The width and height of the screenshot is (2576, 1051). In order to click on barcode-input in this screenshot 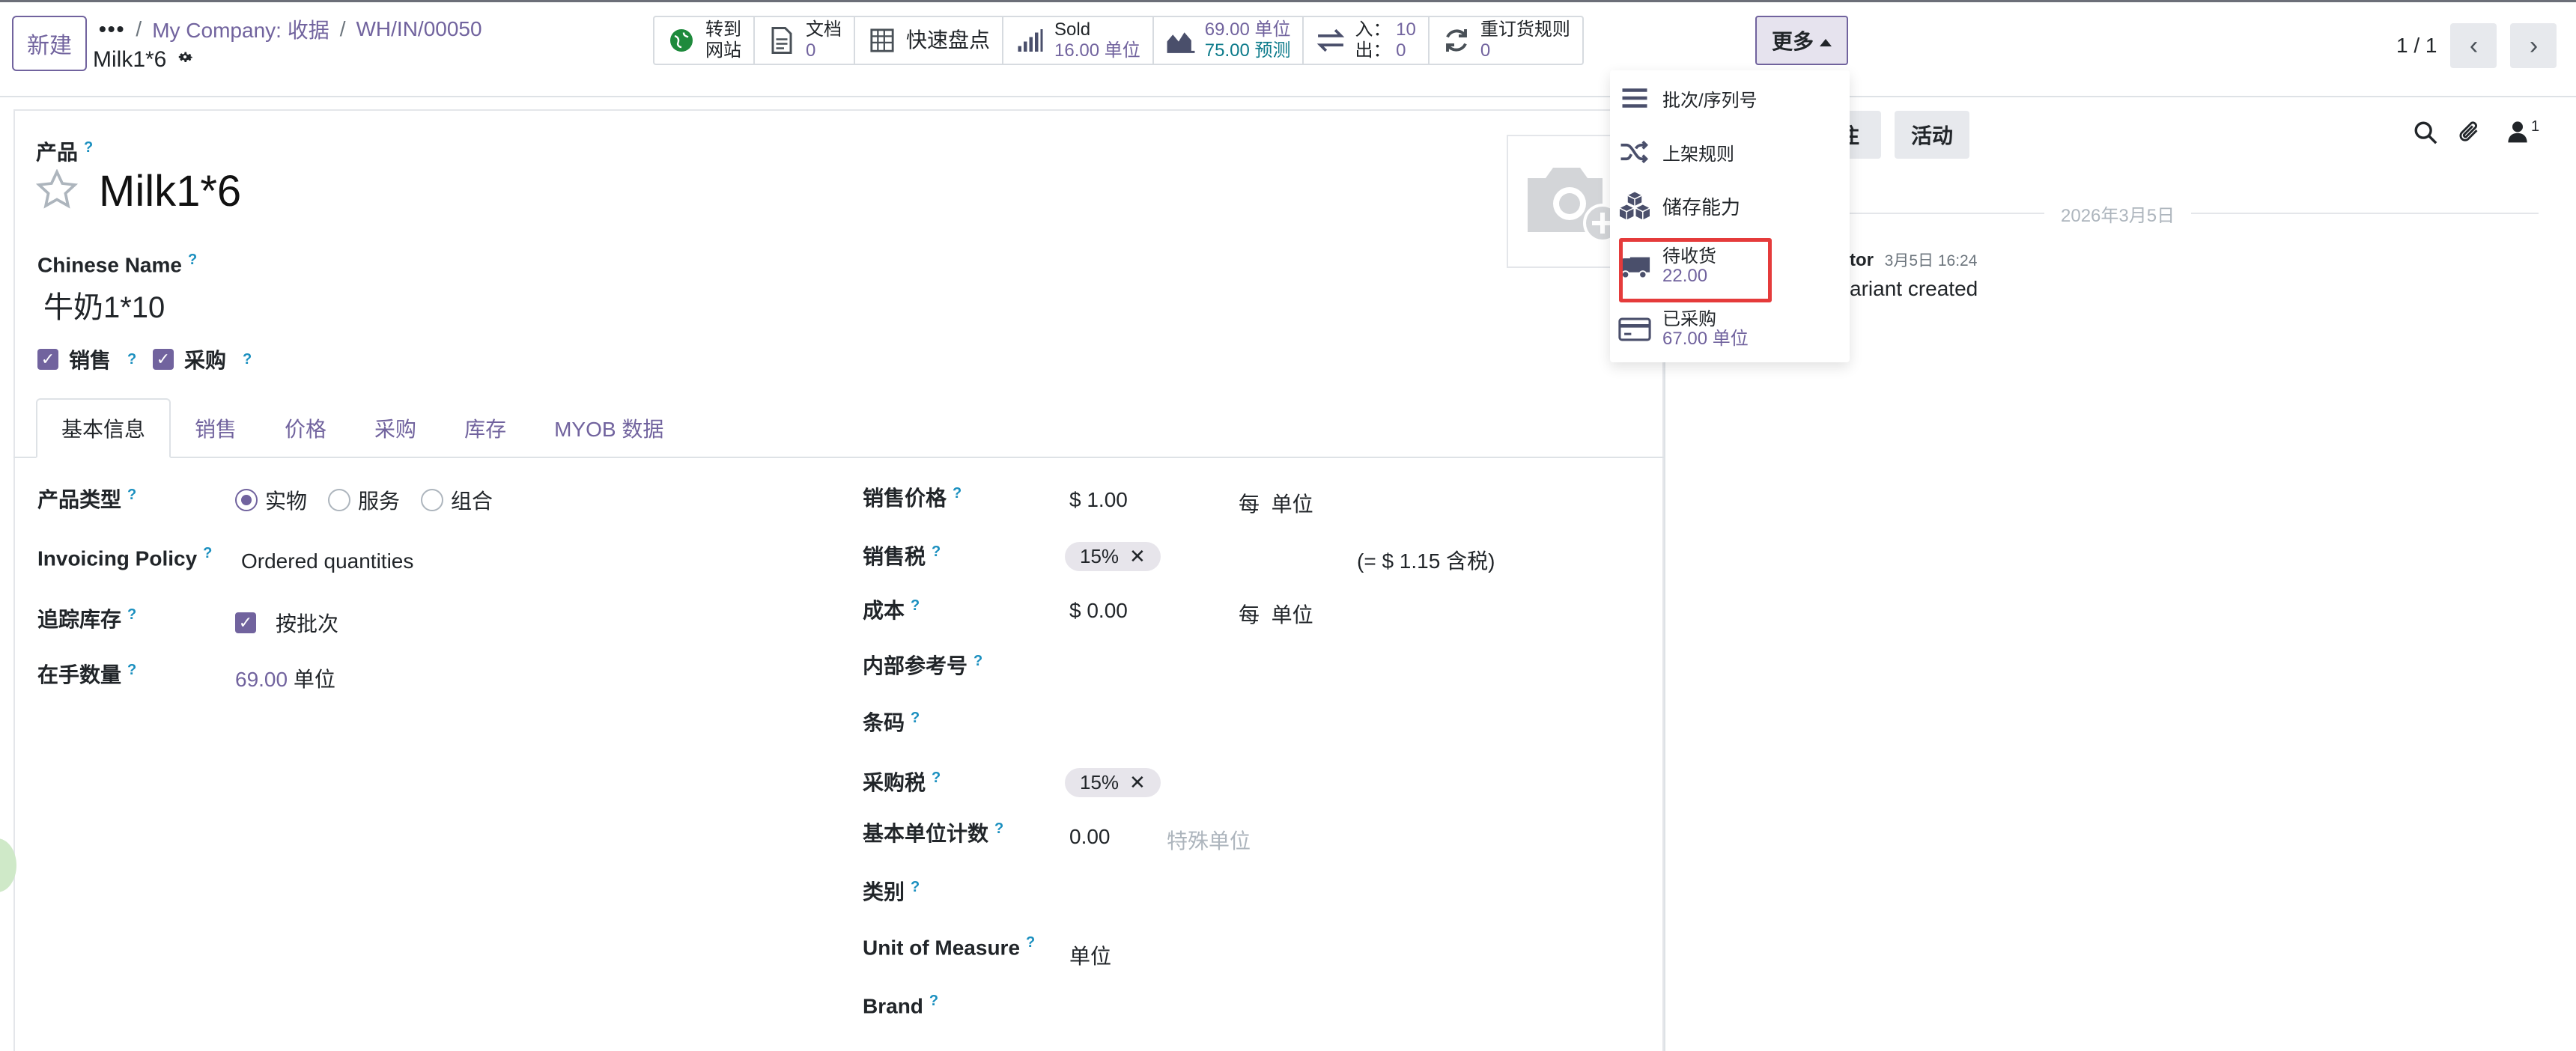, I will do `click(1327, 721)`.